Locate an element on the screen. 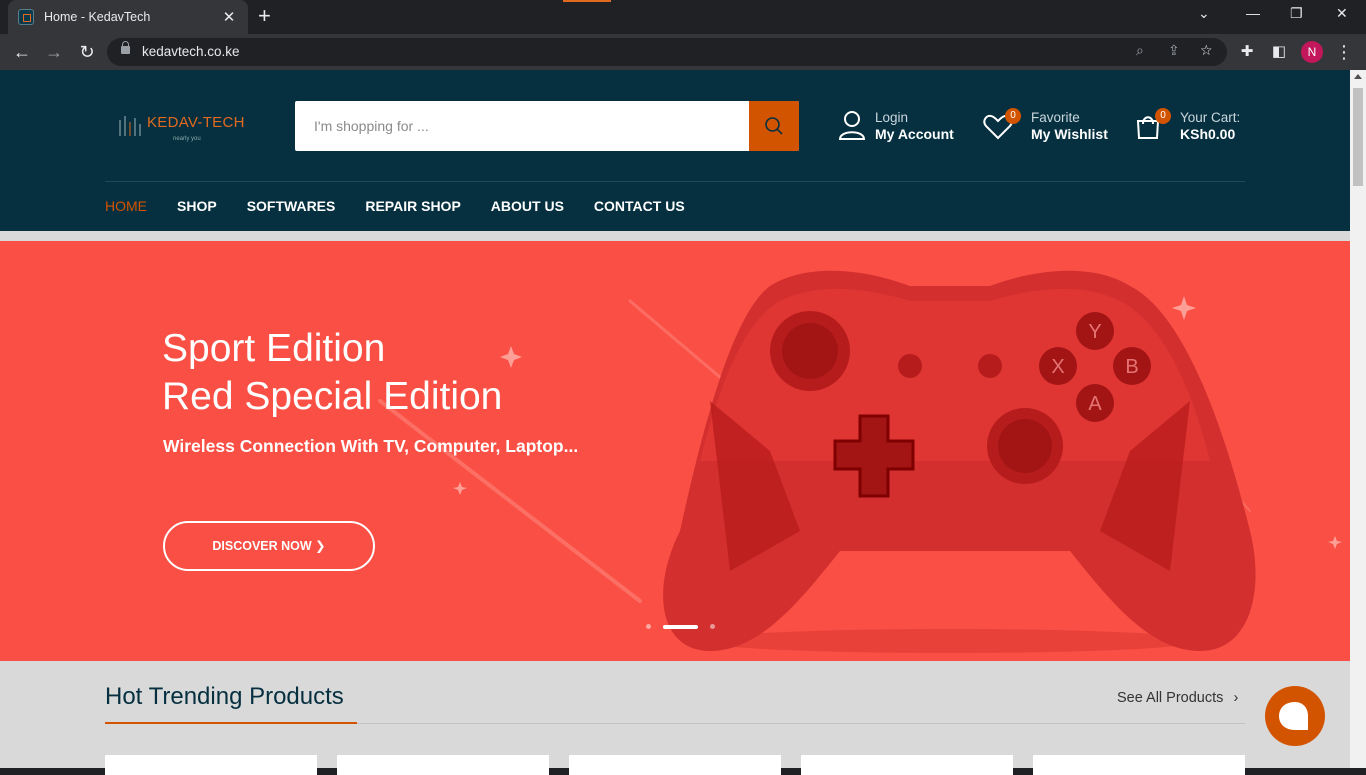 This screenshot has width=1366, height=775. profile-avatar: N is located at coordinates (1312, 52).